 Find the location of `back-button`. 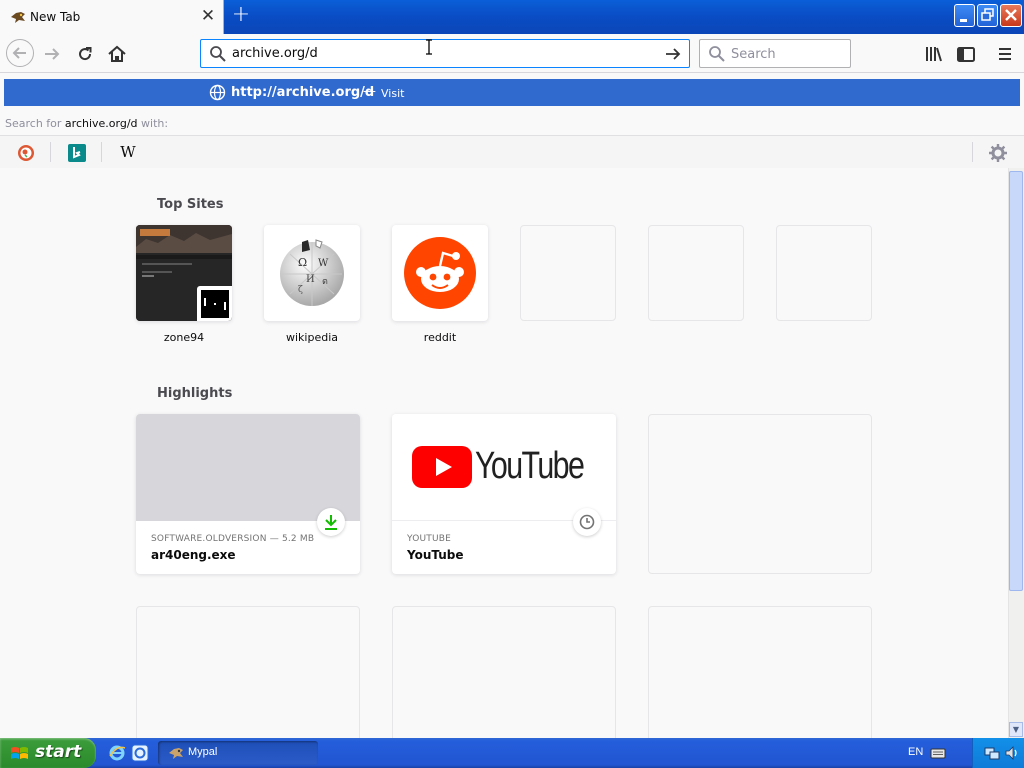

back-button is located at coordinates (20, 53).